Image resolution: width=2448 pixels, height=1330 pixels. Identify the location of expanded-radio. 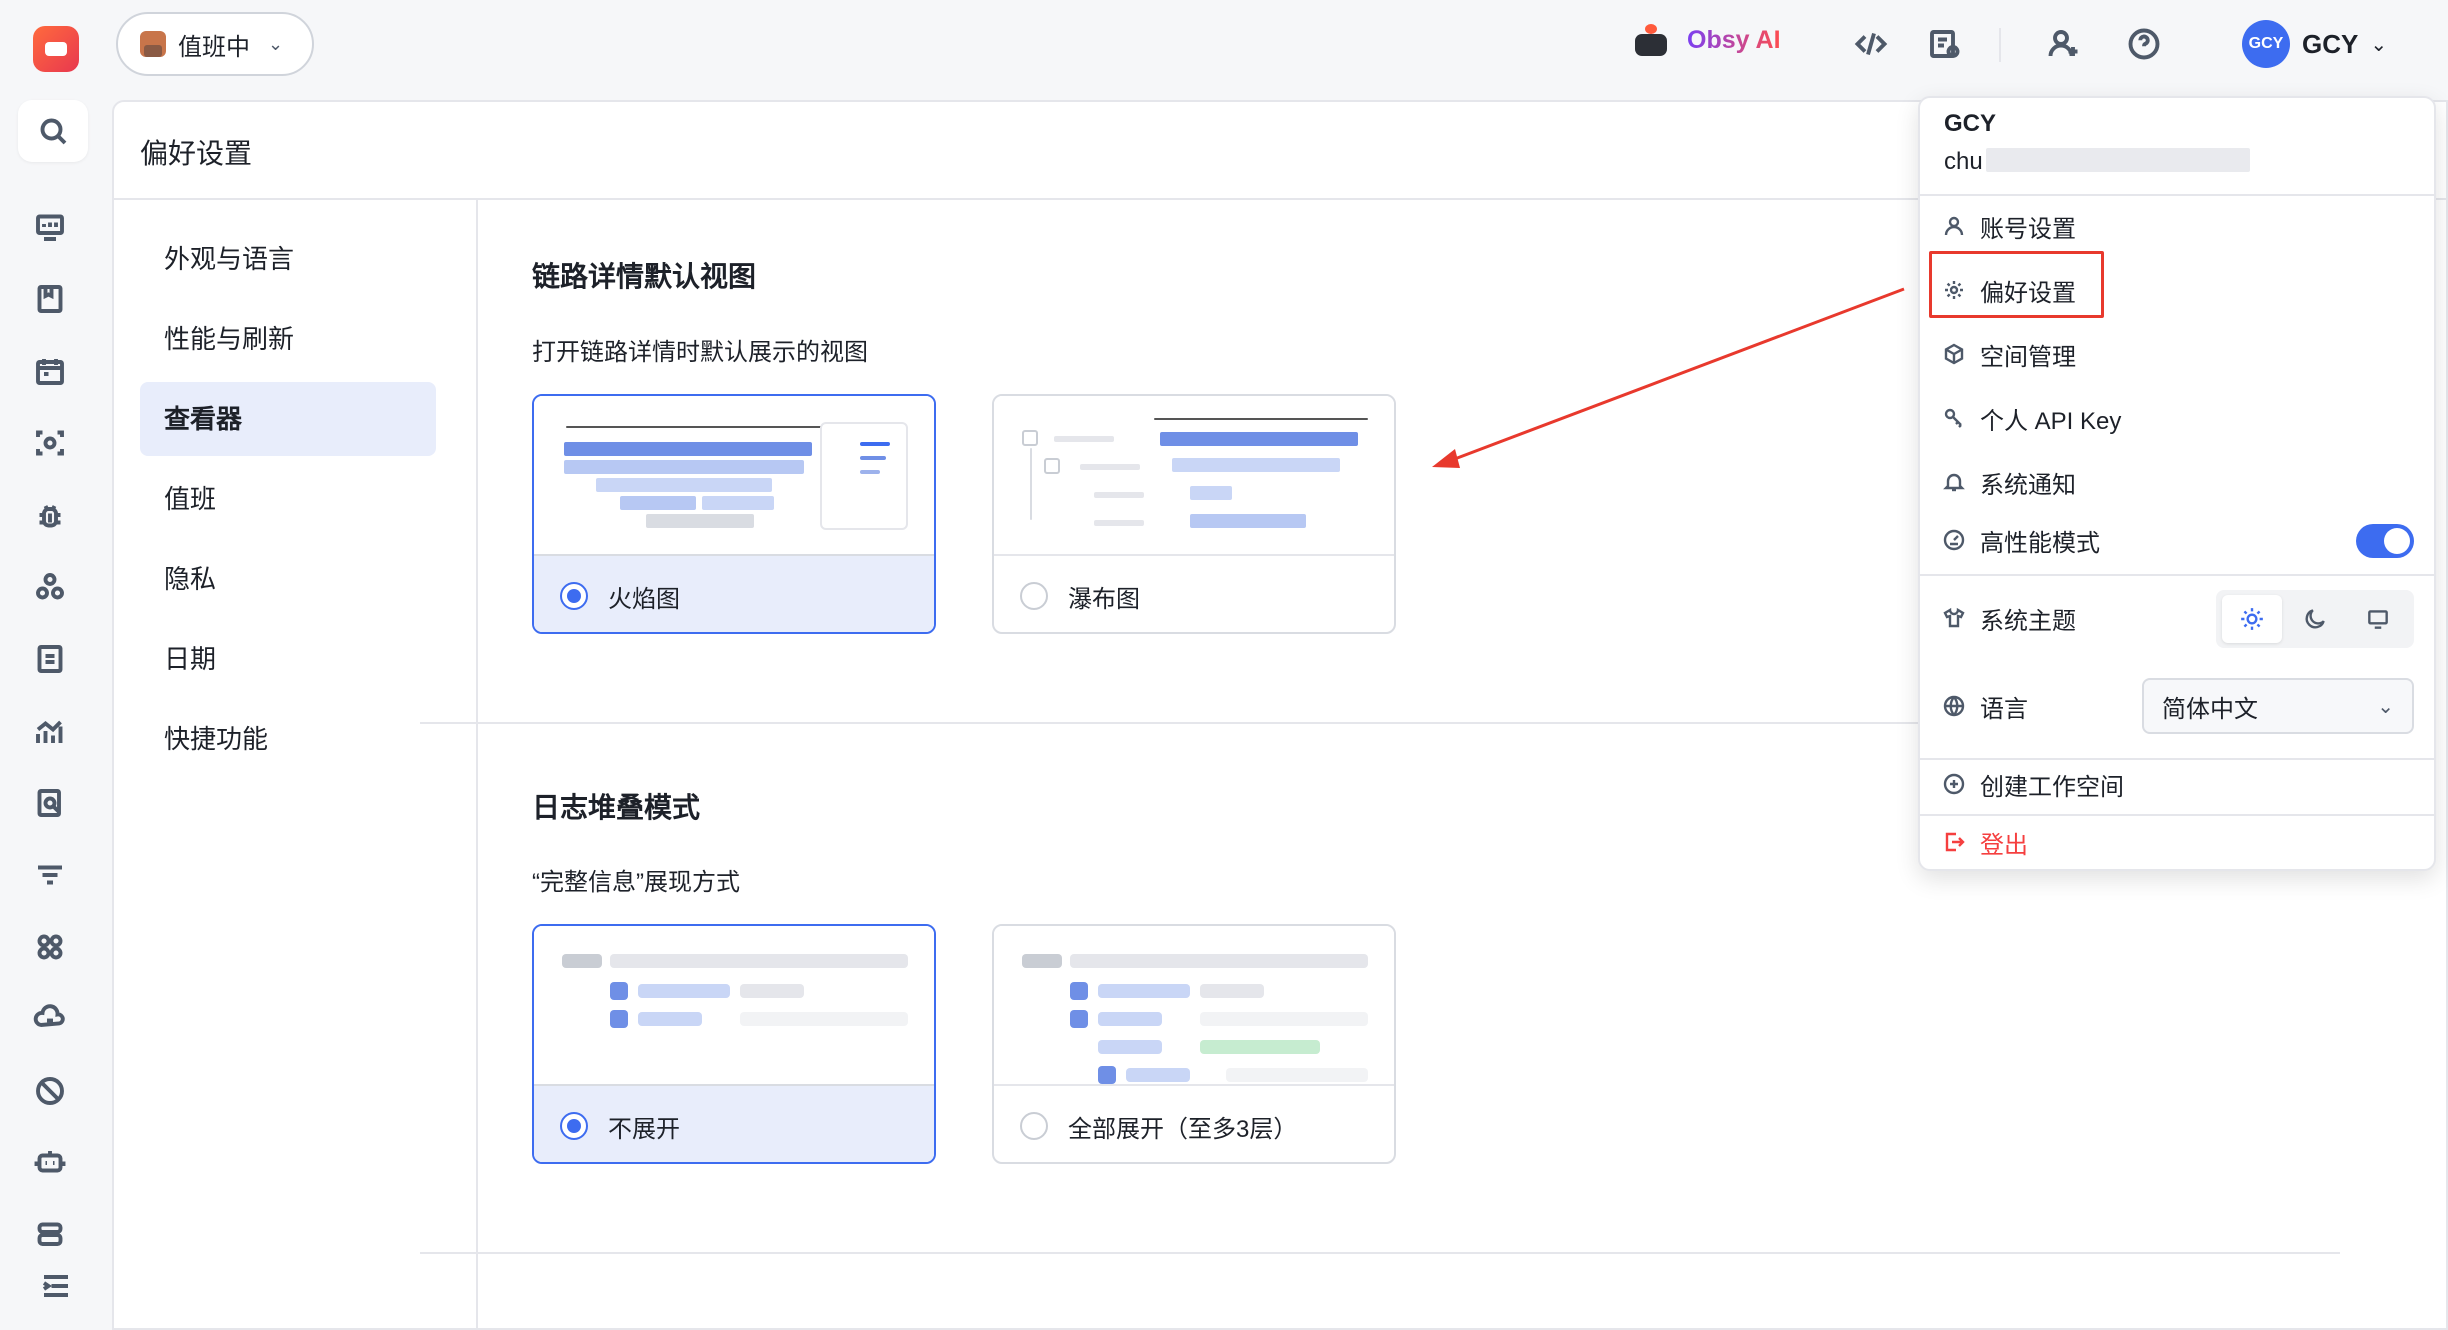
(1034, 1126).